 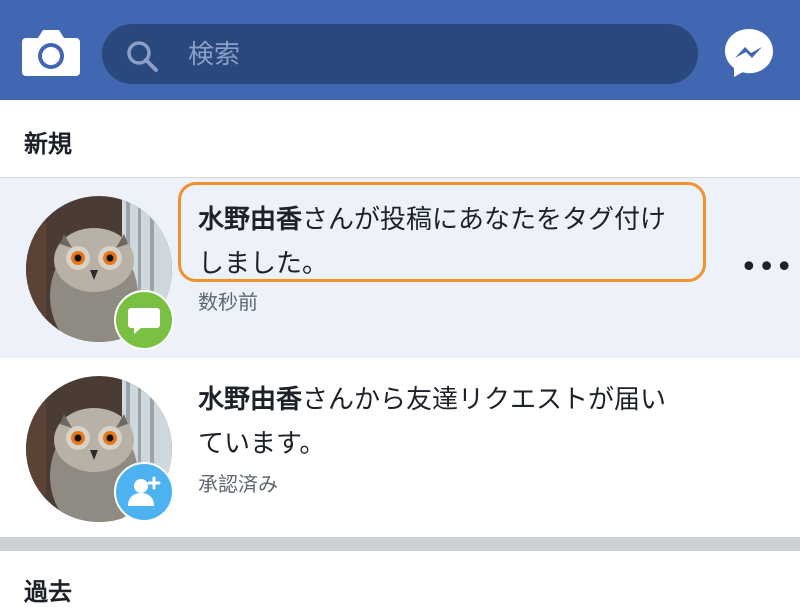 I want to click on section-title-past: 過去, so click(x=48, y=592).